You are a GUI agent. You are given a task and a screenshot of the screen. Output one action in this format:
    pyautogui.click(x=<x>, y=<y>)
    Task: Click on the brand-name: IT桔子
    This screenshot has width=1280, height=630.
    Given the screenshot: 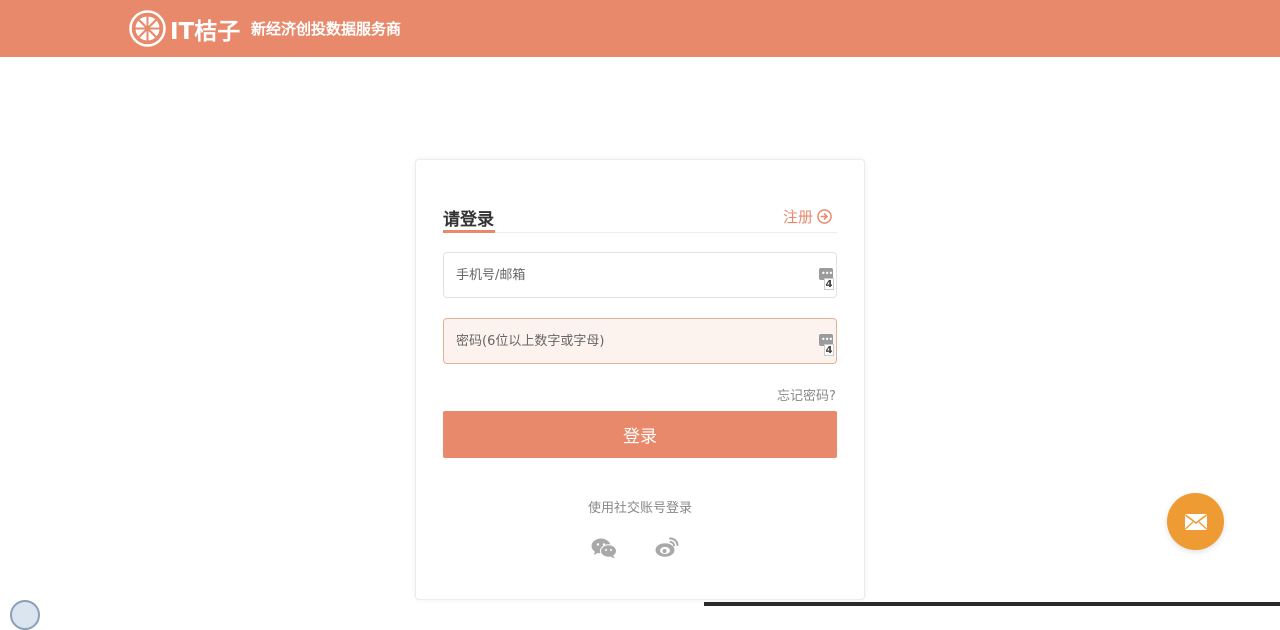 What is the action you would take?
    pyautogui.click(x=205, y=29)
    